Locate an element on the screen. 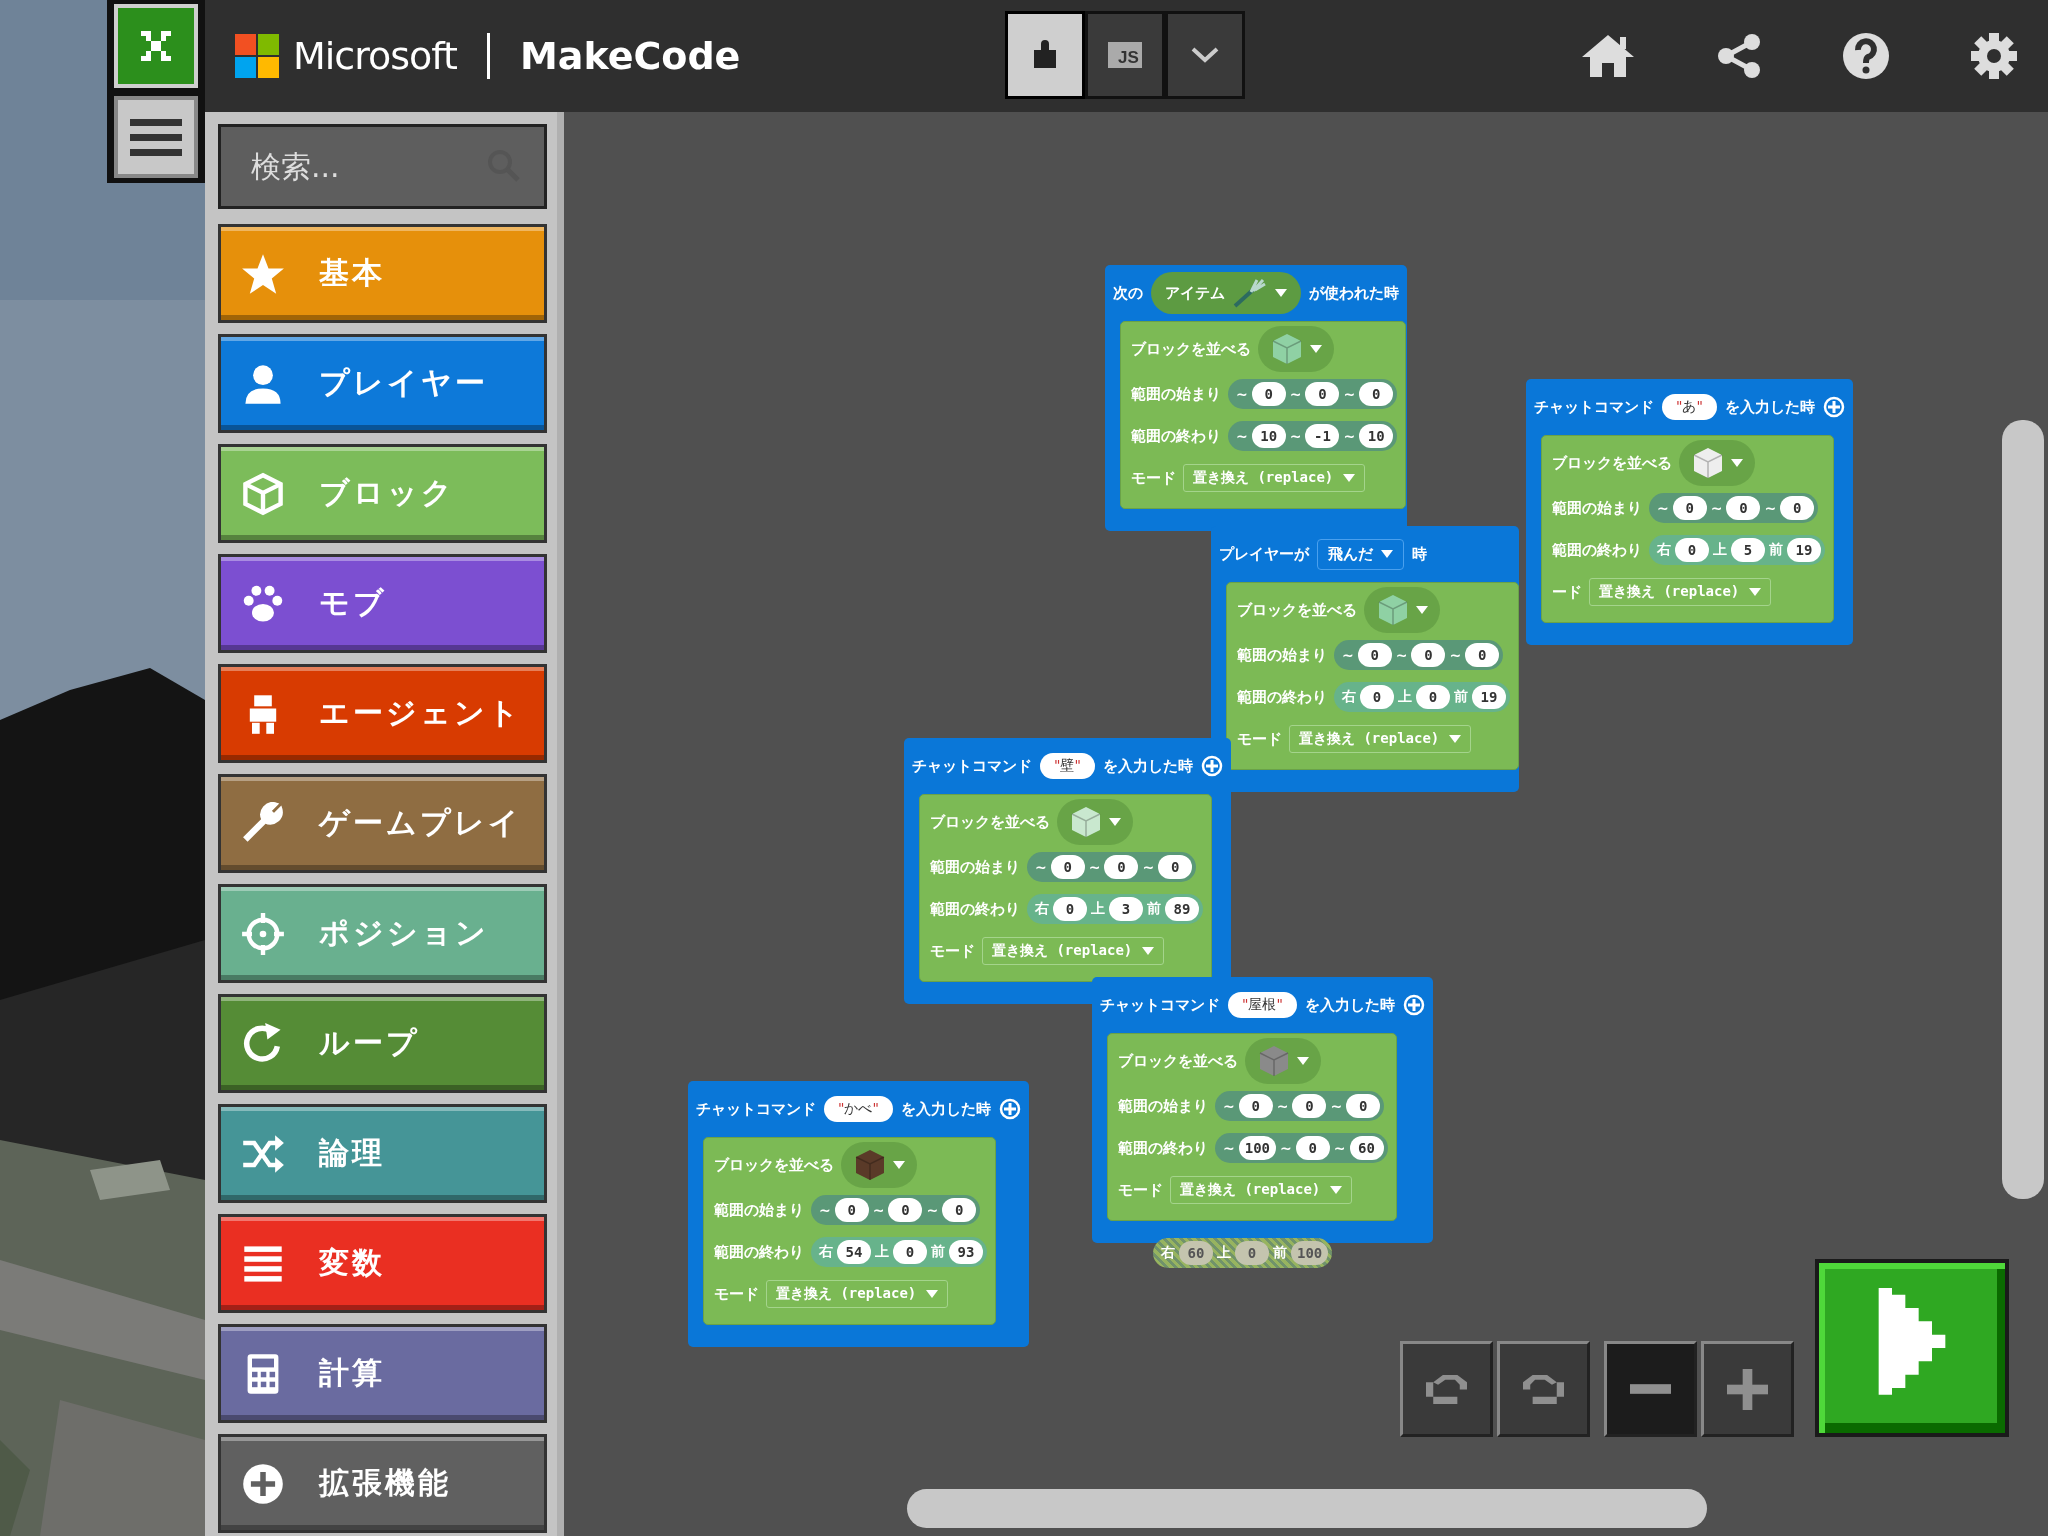 The image size is (2048, 1536). help-icon is located at coordinates (1866, 56).